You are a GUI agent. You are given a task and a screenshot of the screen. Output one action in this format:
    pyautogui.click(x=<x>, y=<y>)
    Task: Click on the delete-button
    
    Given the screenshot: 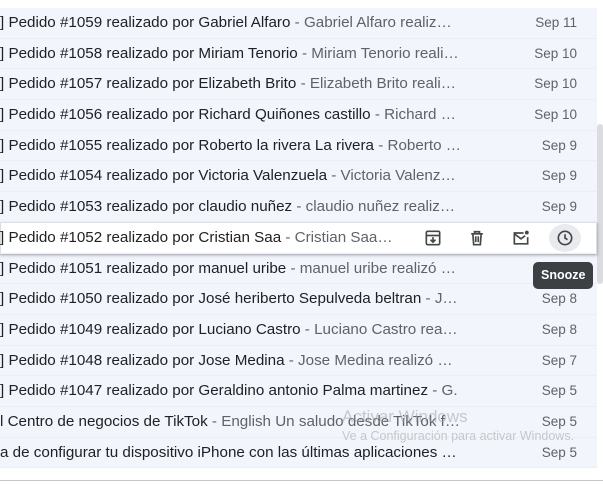 What is the action you would take?
    pyautogui.click(x=477, y=238)
    